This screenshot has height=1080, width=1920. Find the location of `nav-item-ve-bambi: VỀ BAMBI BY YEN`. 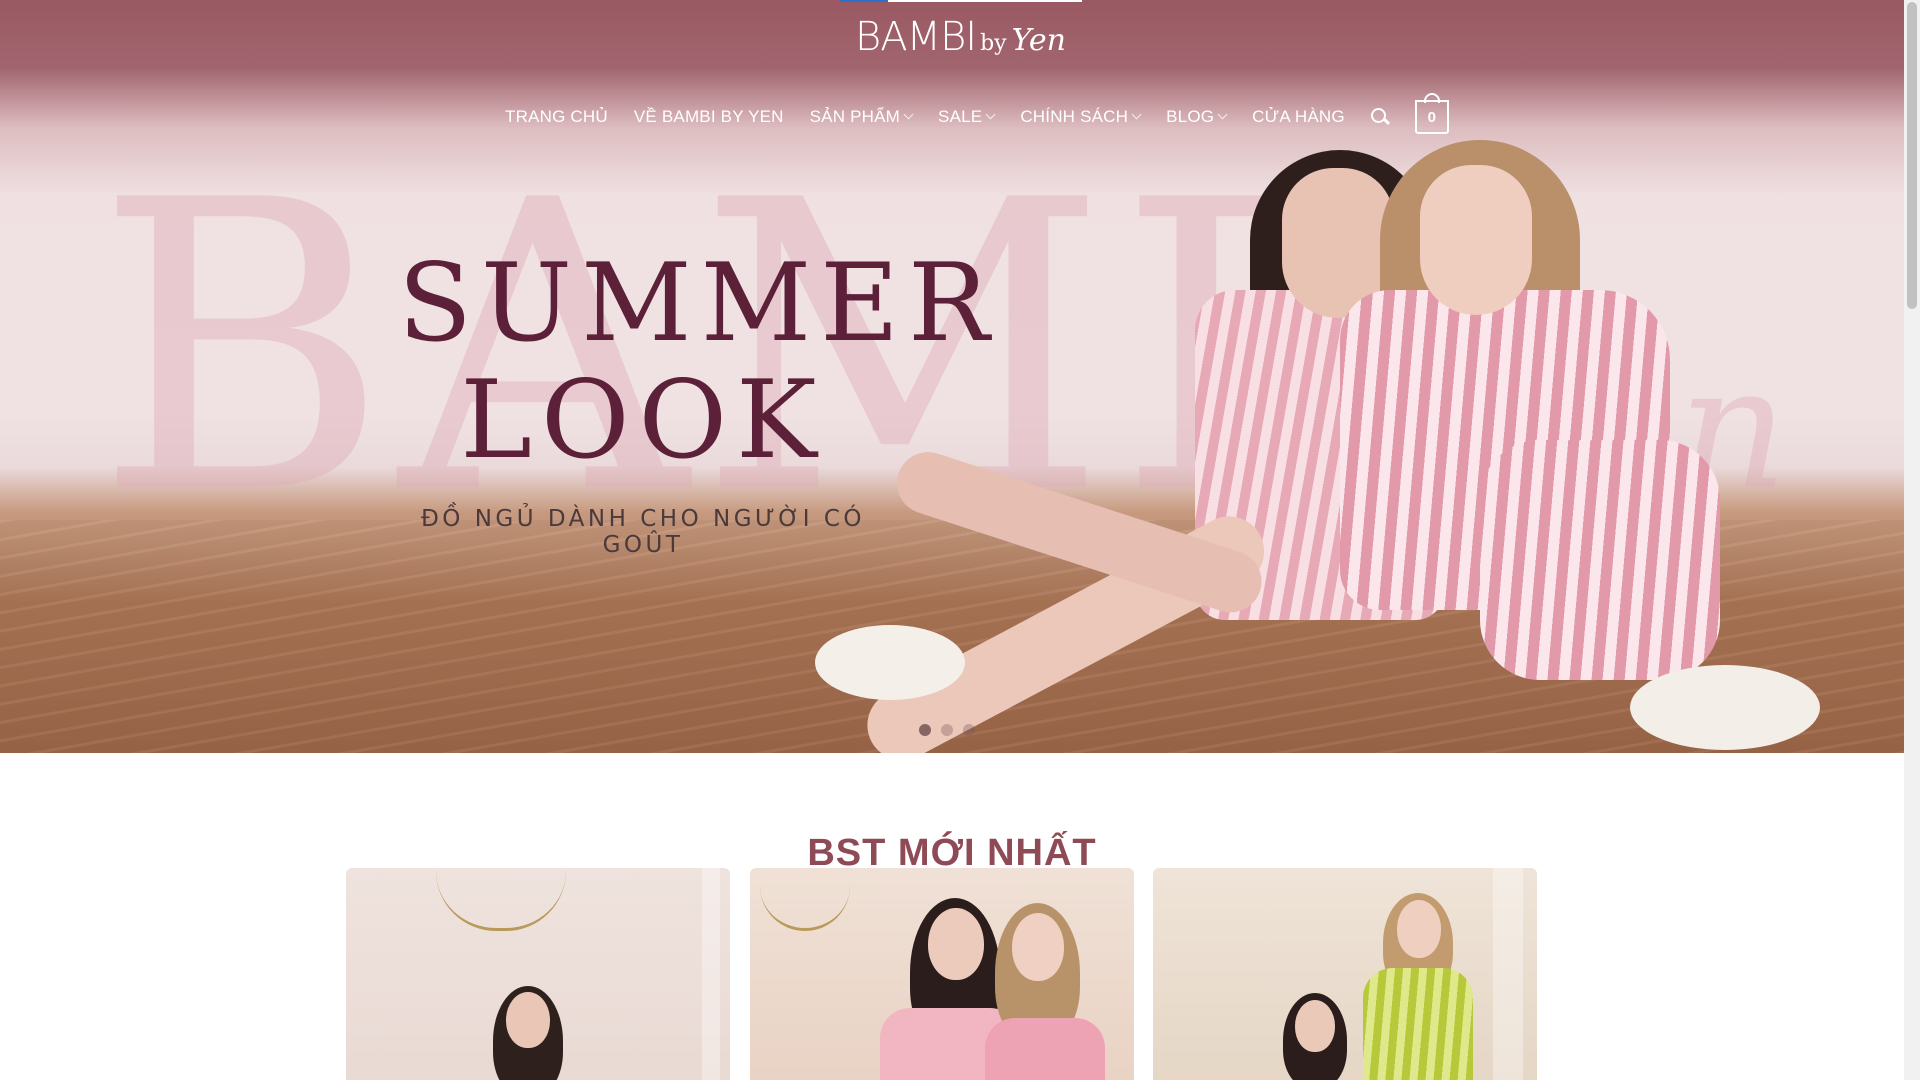

nav-item-ve-bambi: VỀ BAMBI BY YEN is located at coordinates (709, 117).